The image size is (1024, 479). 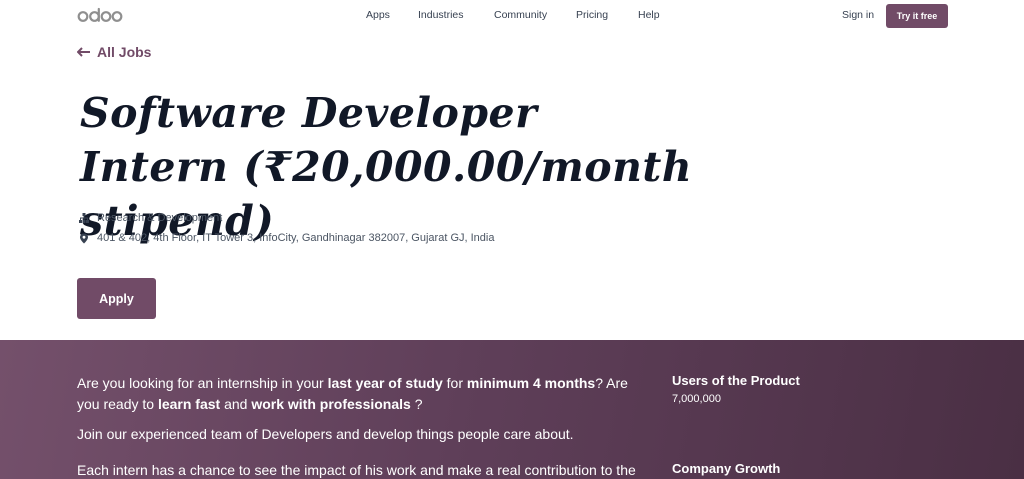 I want to click on nav-pricing: Pricing, so click(x=592, y=15).